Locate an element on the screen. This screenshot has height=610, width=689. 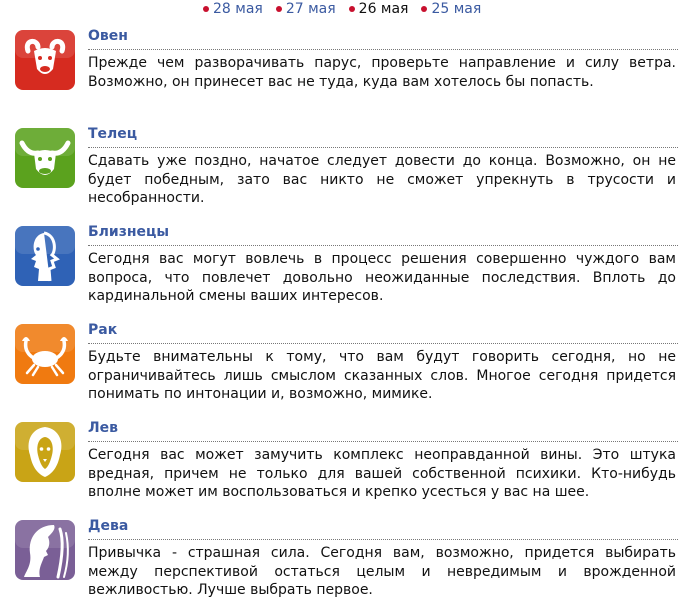
date-link-28: 28 мая is located at coordinates (233, 9).